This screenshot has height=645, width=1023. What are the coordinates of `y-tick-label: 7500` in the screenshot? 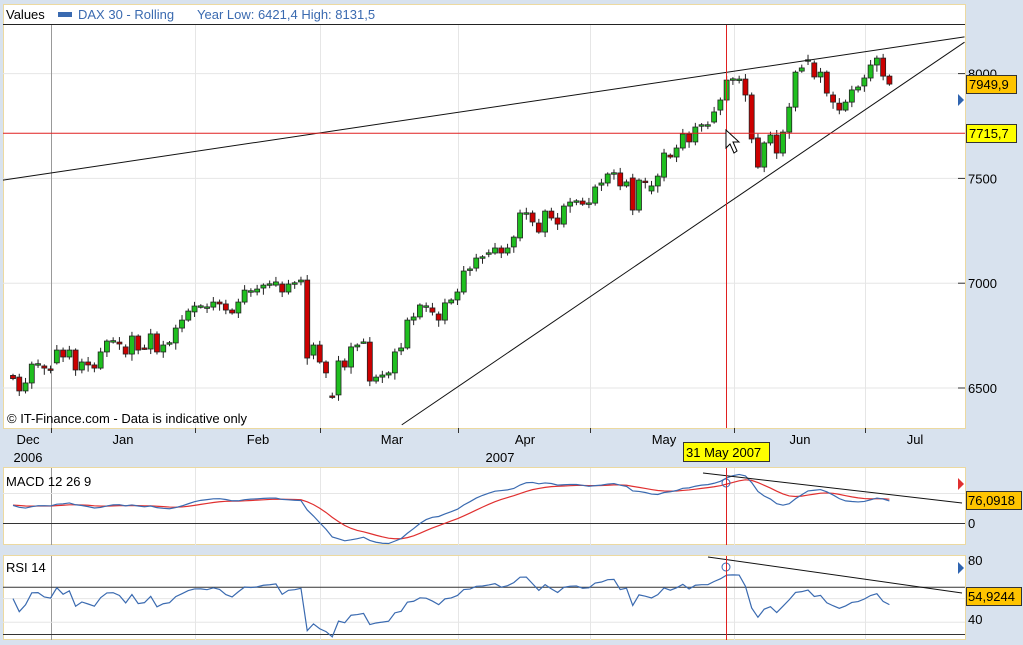 It's located at (982, 178).